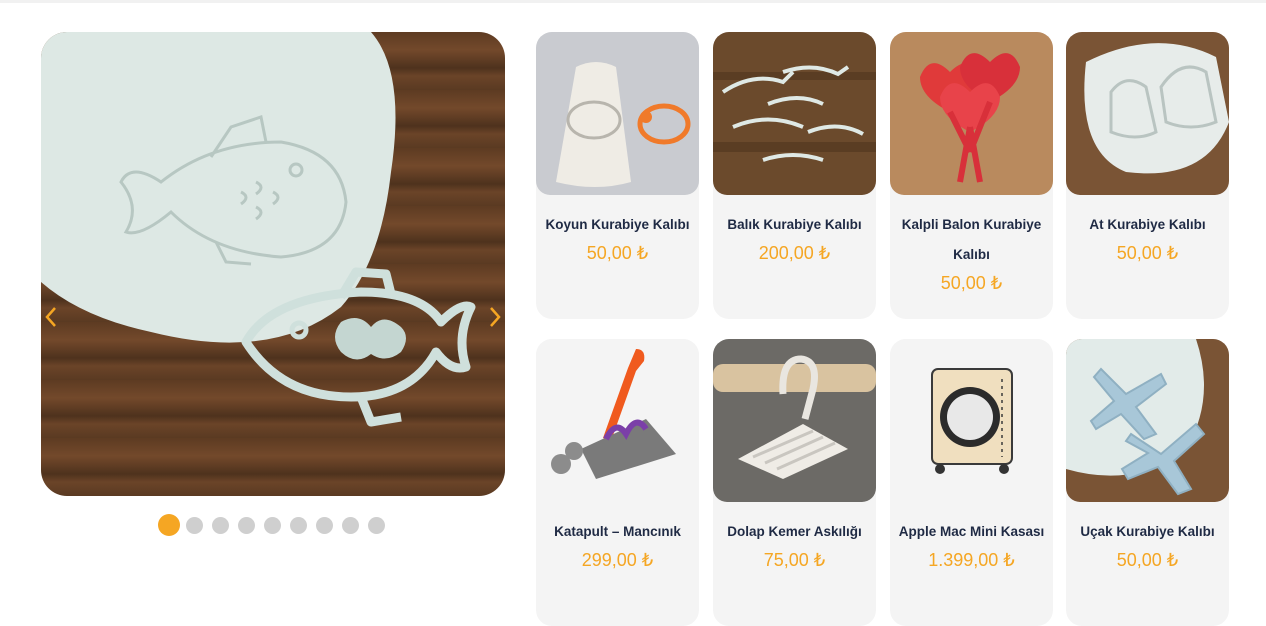  I want to click on slider-pagination, so click(276, 525).